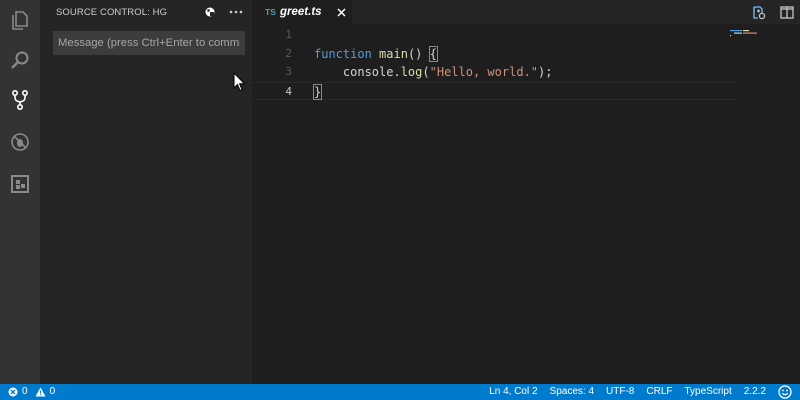 This screenshot has width=800, height=400. What do you see at coordinates (288, 91) in the screenshot?
I see `line-number: 4` at bounding box center [288, 91].